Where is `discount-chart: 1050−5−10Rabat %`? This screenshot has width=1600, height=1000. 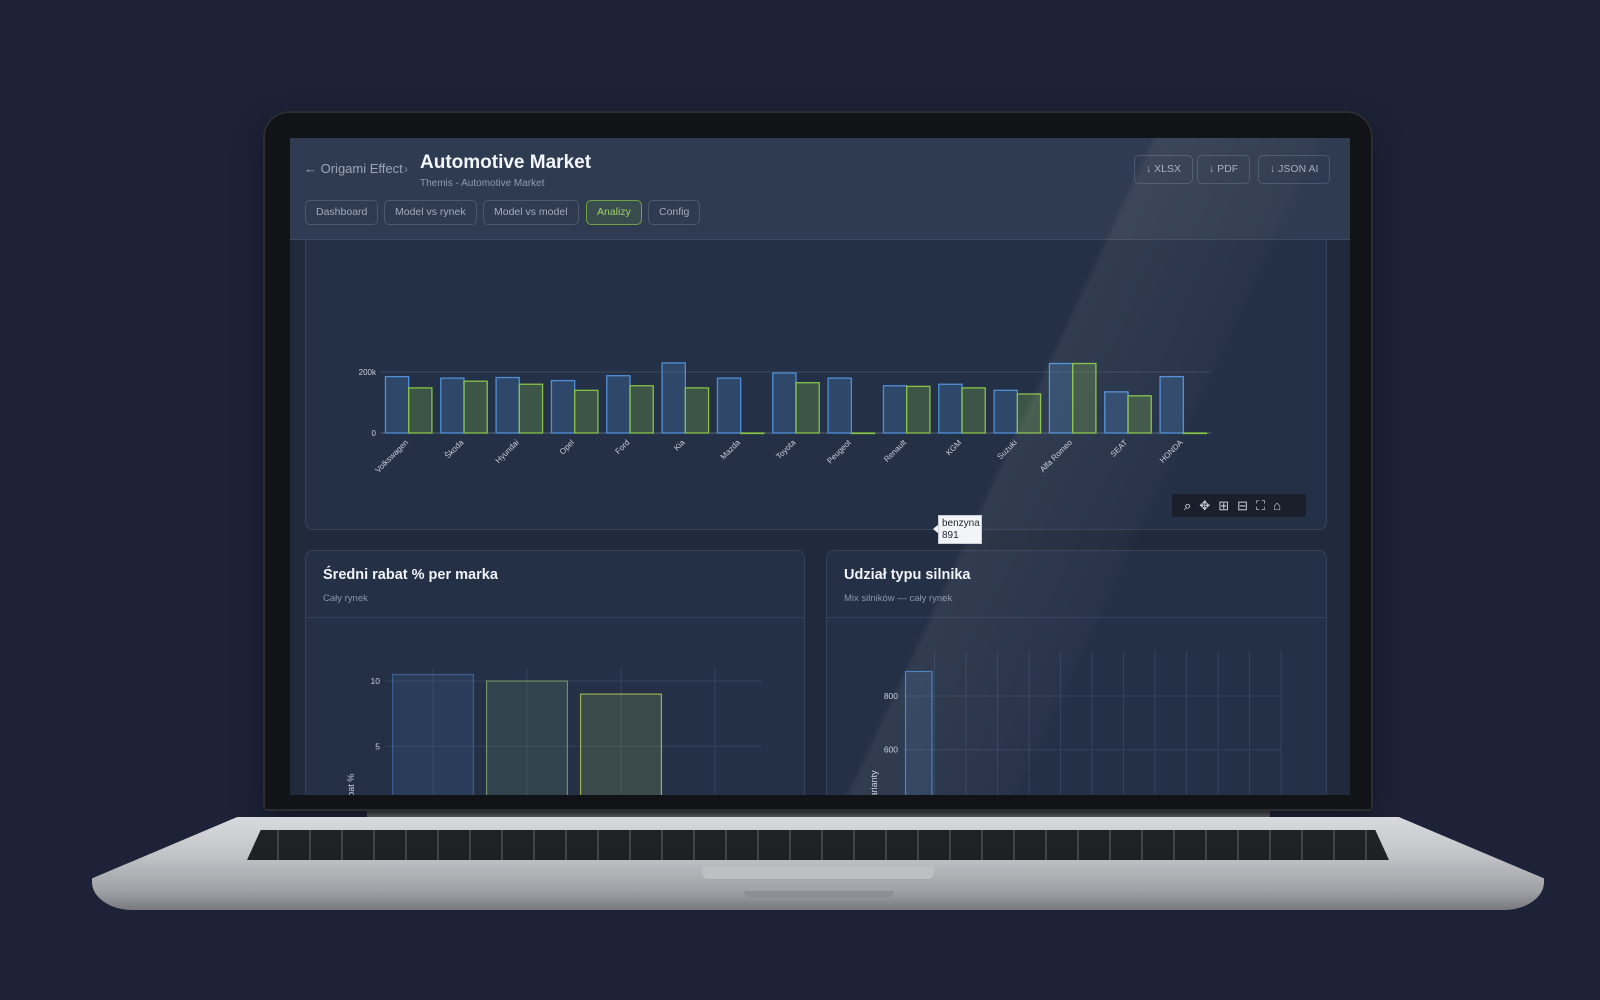
discount-chart: 1050−5−10Rabat % is located at coordinates (554, 731).